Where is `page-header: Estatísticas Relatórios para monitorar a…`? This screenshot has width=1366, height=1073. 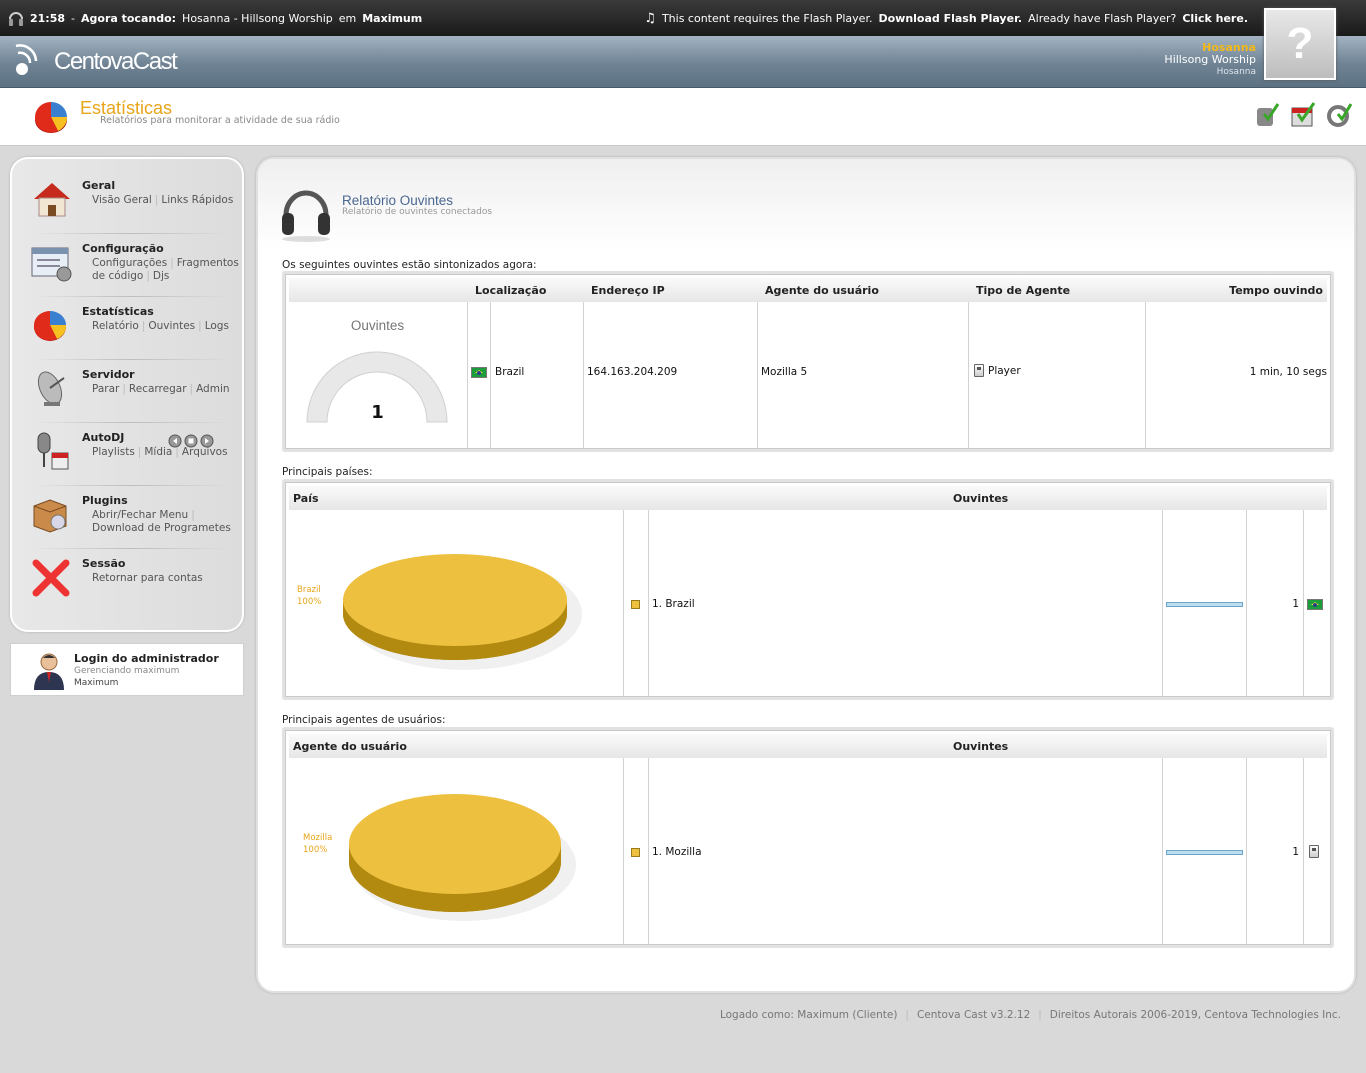 page-header: Estatísticas Relatórios para monitorar a… is located at coordinates (683, 117).